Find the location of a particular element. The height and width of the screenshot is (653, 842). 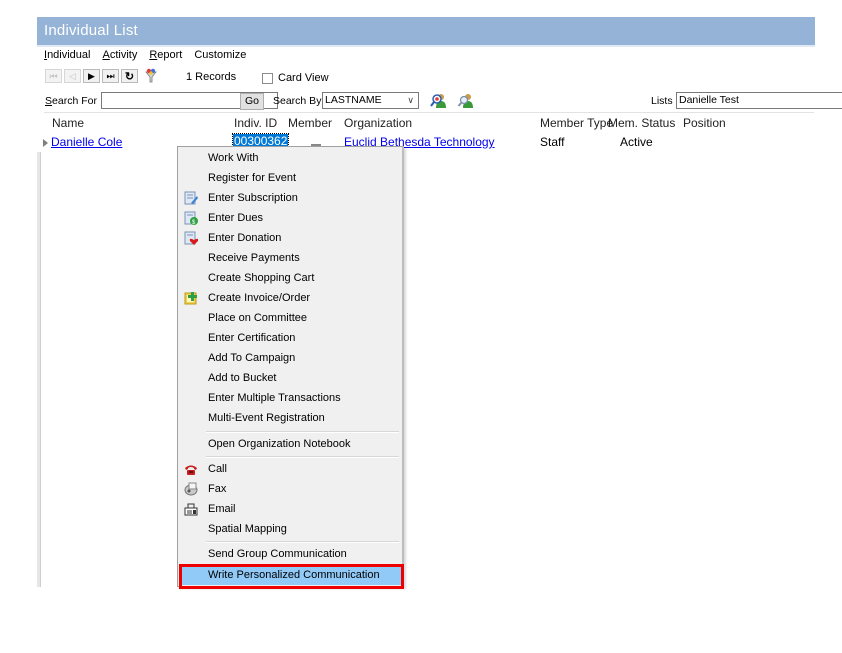

column-header-indiv-id: Indiv. ID is located at coordinates (255, 123).